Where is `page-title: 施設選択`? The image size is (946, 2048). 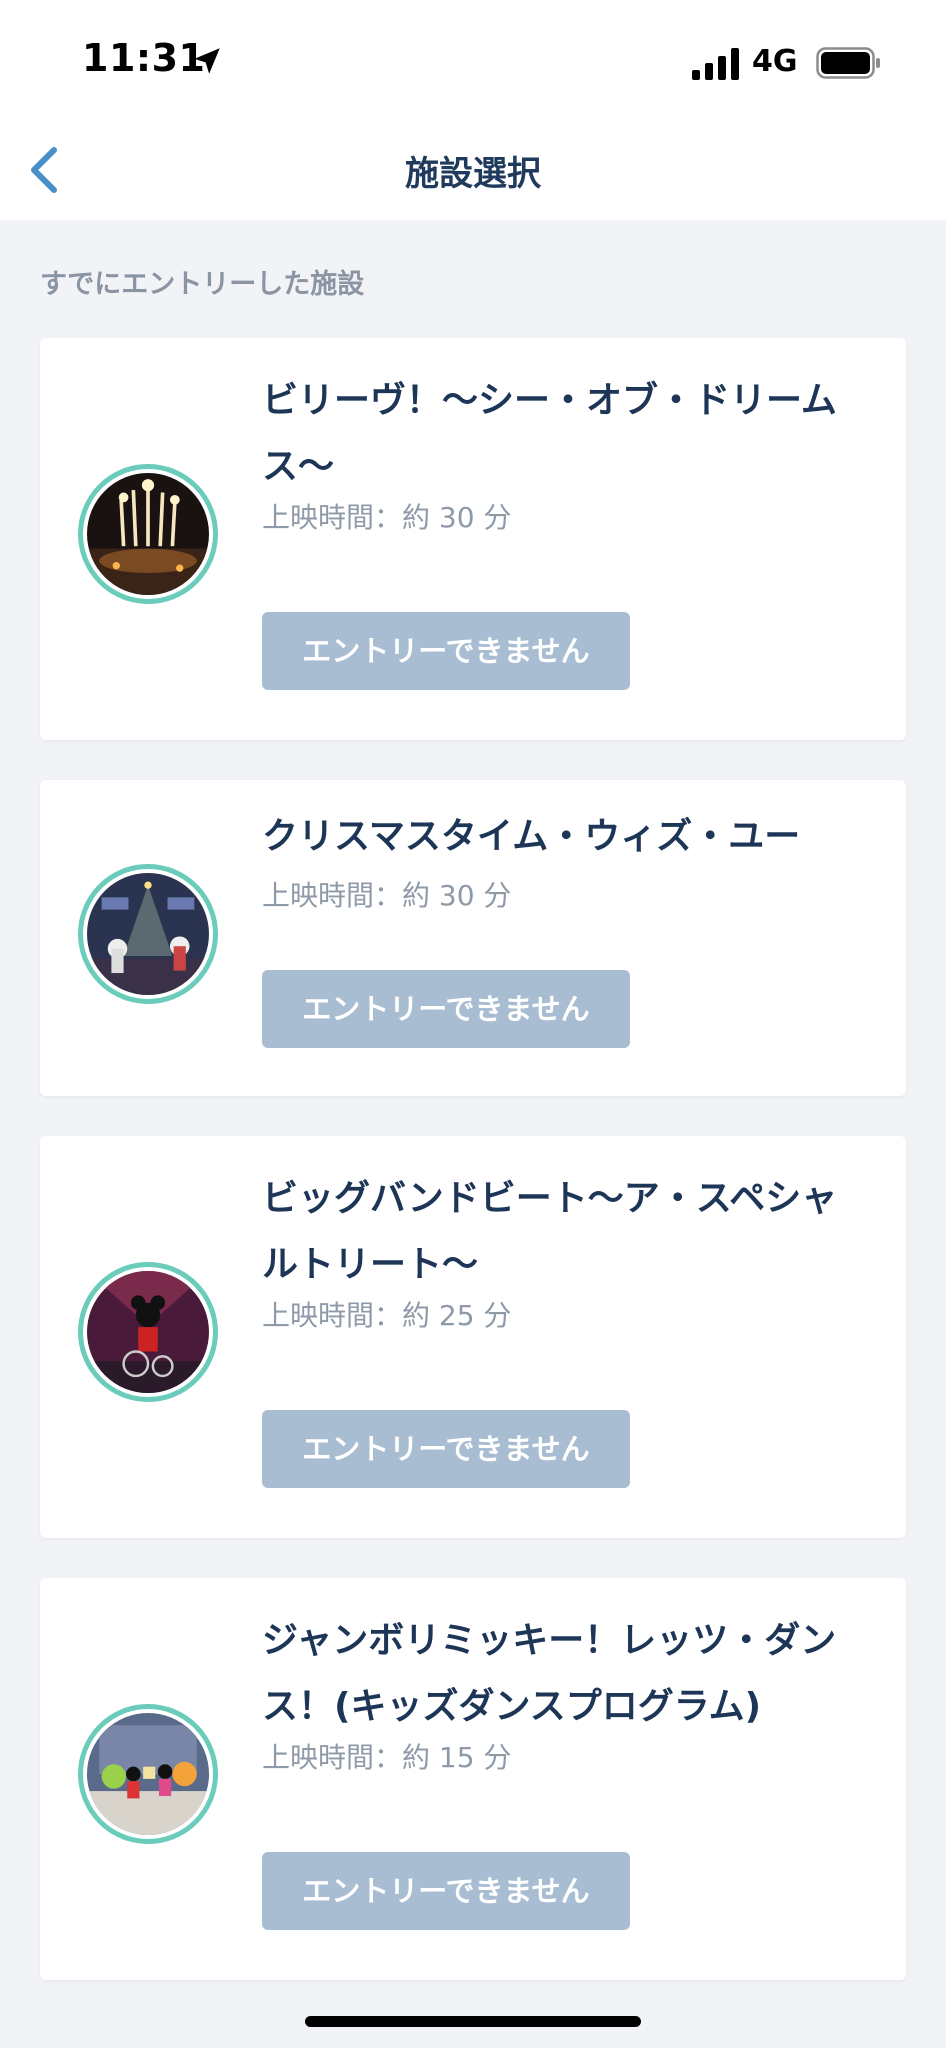
page-title: 施設選択 is located at coordinates (473, 174).